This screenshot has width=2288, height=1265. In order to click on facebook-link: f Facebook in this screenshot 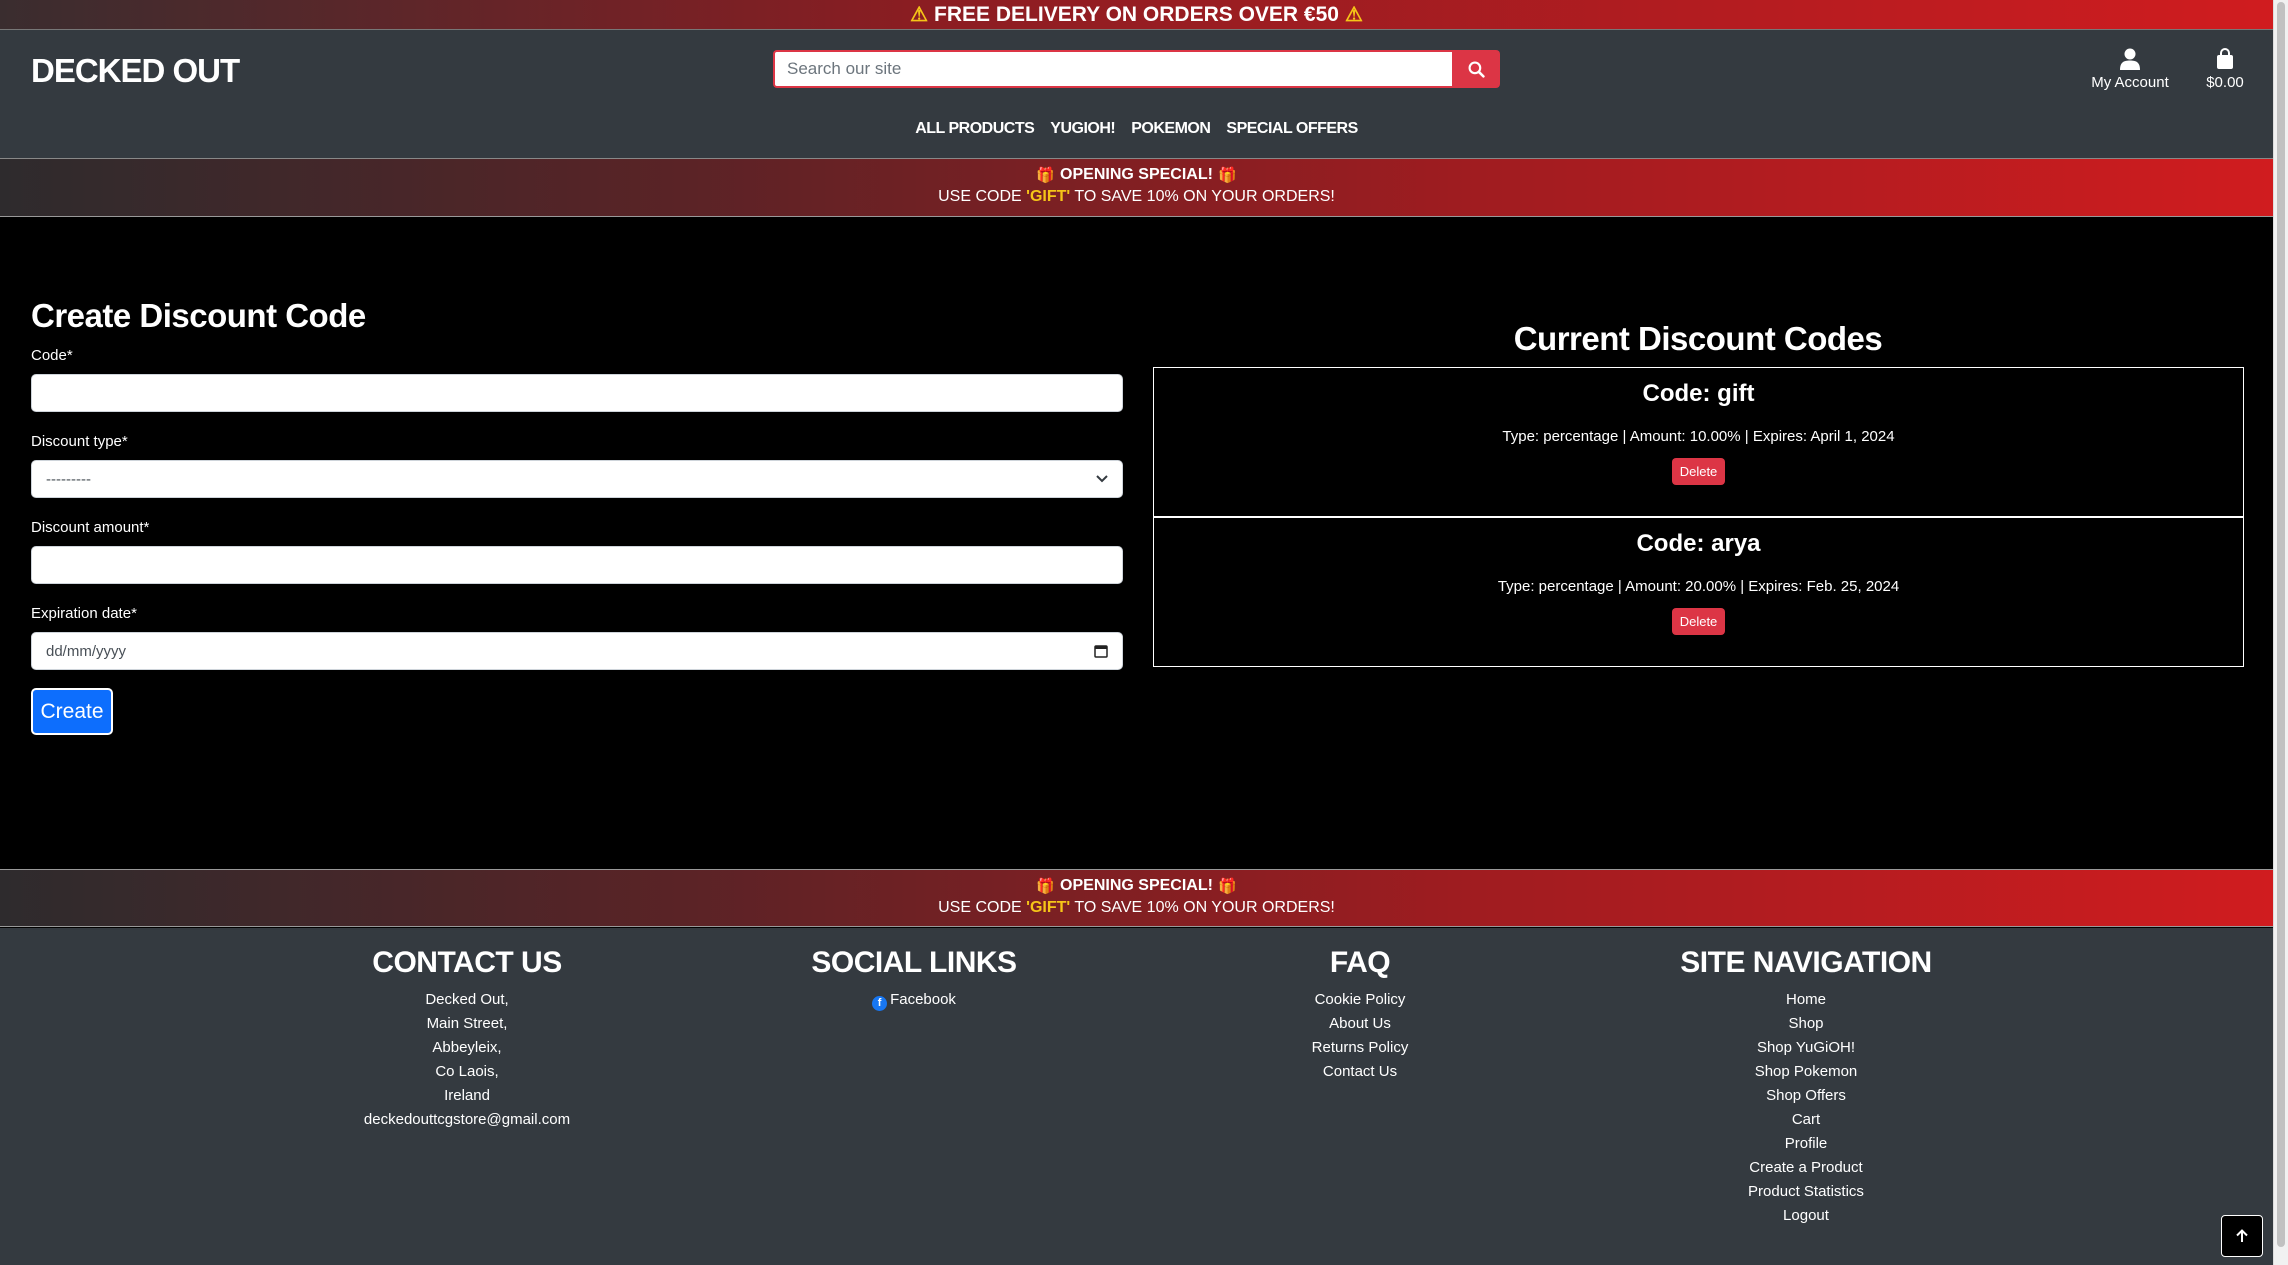, I will do `click(914, 1000)`.